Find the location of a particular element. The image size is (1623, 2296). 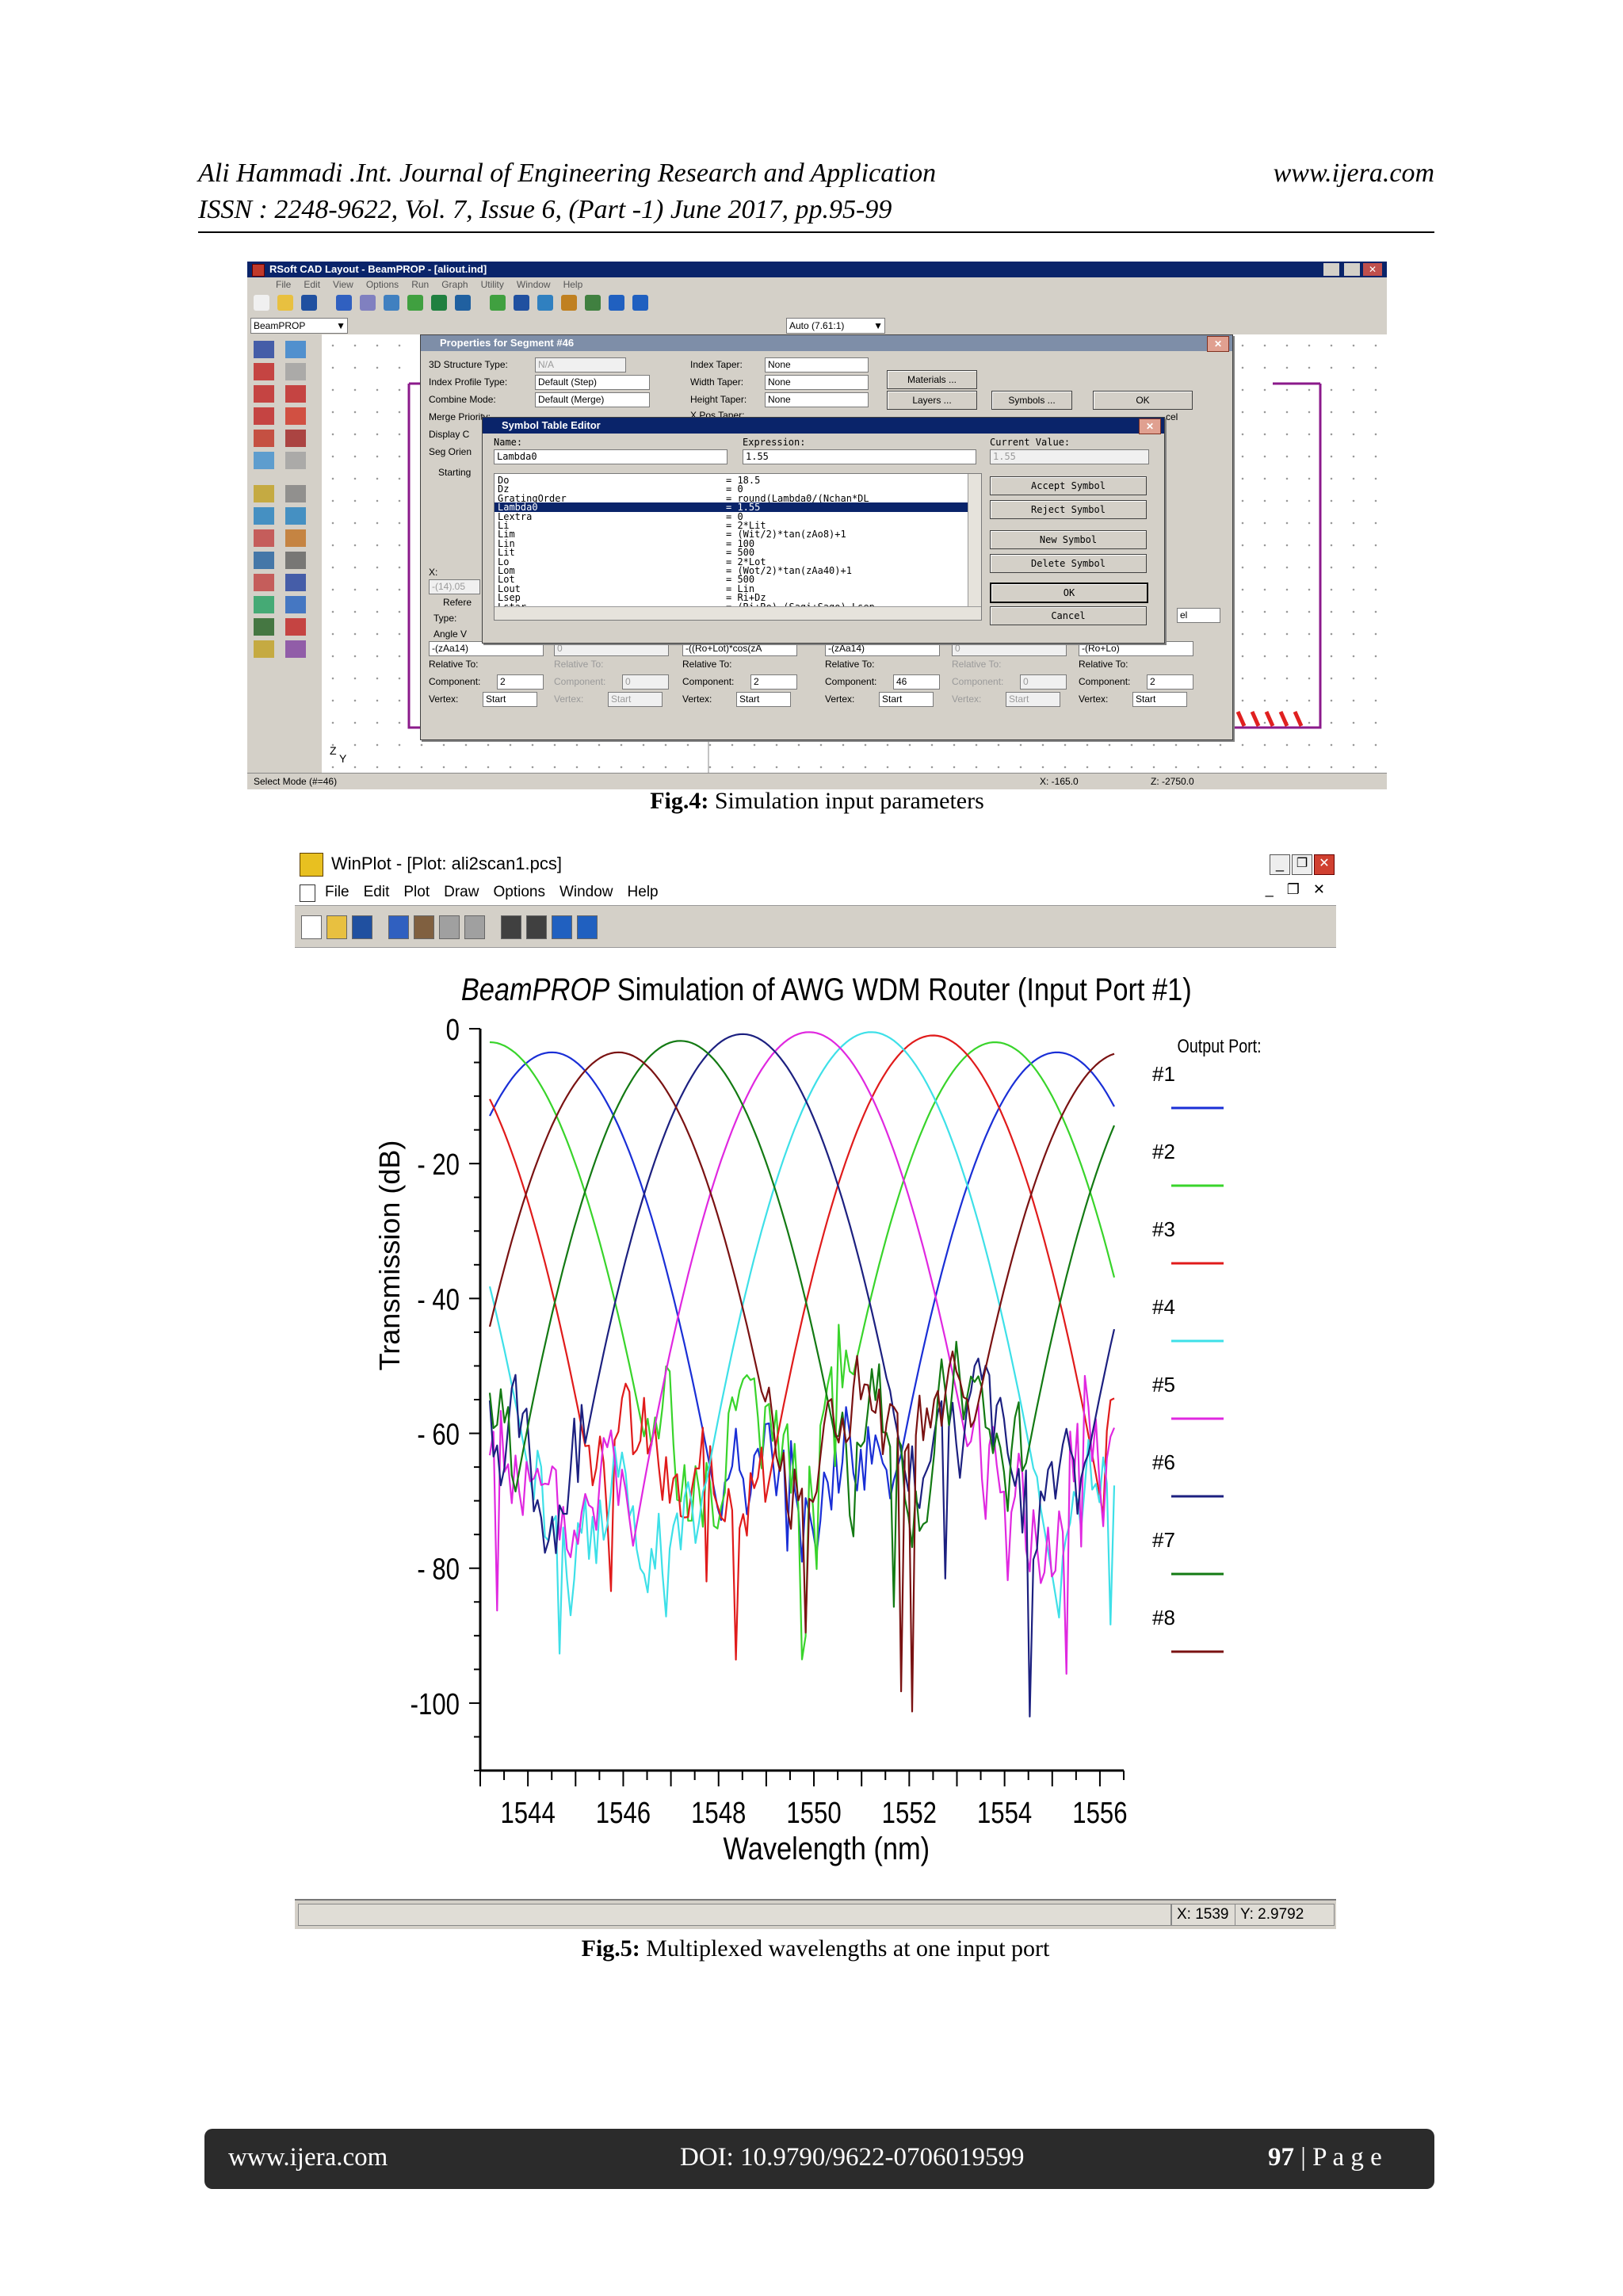

structure-type-select: N/A is located at coordinates (580, 364).